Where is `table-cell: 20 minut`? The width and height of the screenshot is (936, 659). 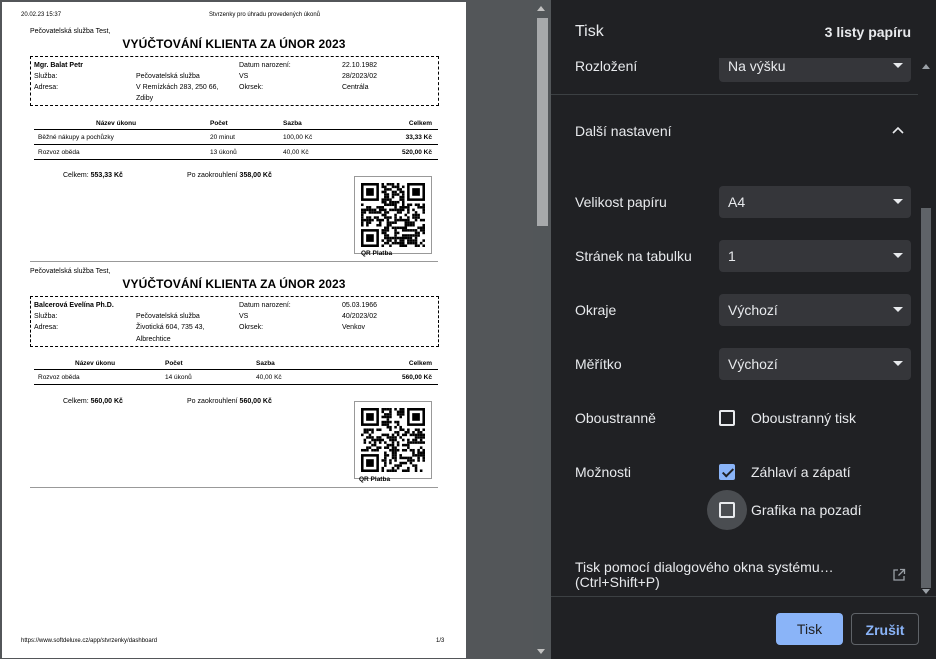 table-cell: 20 minut is located at coordinates (222, 137).